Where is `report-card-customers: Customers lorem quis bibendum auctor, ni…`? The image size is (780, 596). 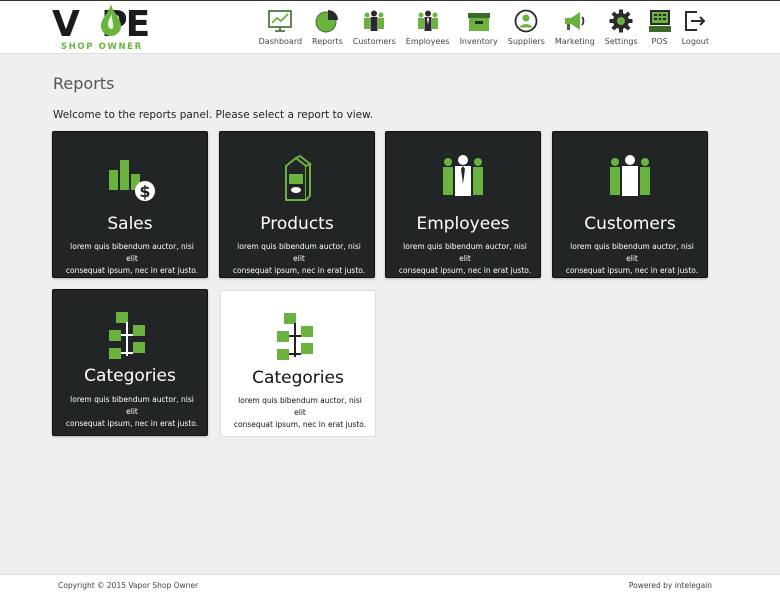 report-card-customers: Customers lorem quis bibendum auctor, ni… is located at coordinates (630, 204).